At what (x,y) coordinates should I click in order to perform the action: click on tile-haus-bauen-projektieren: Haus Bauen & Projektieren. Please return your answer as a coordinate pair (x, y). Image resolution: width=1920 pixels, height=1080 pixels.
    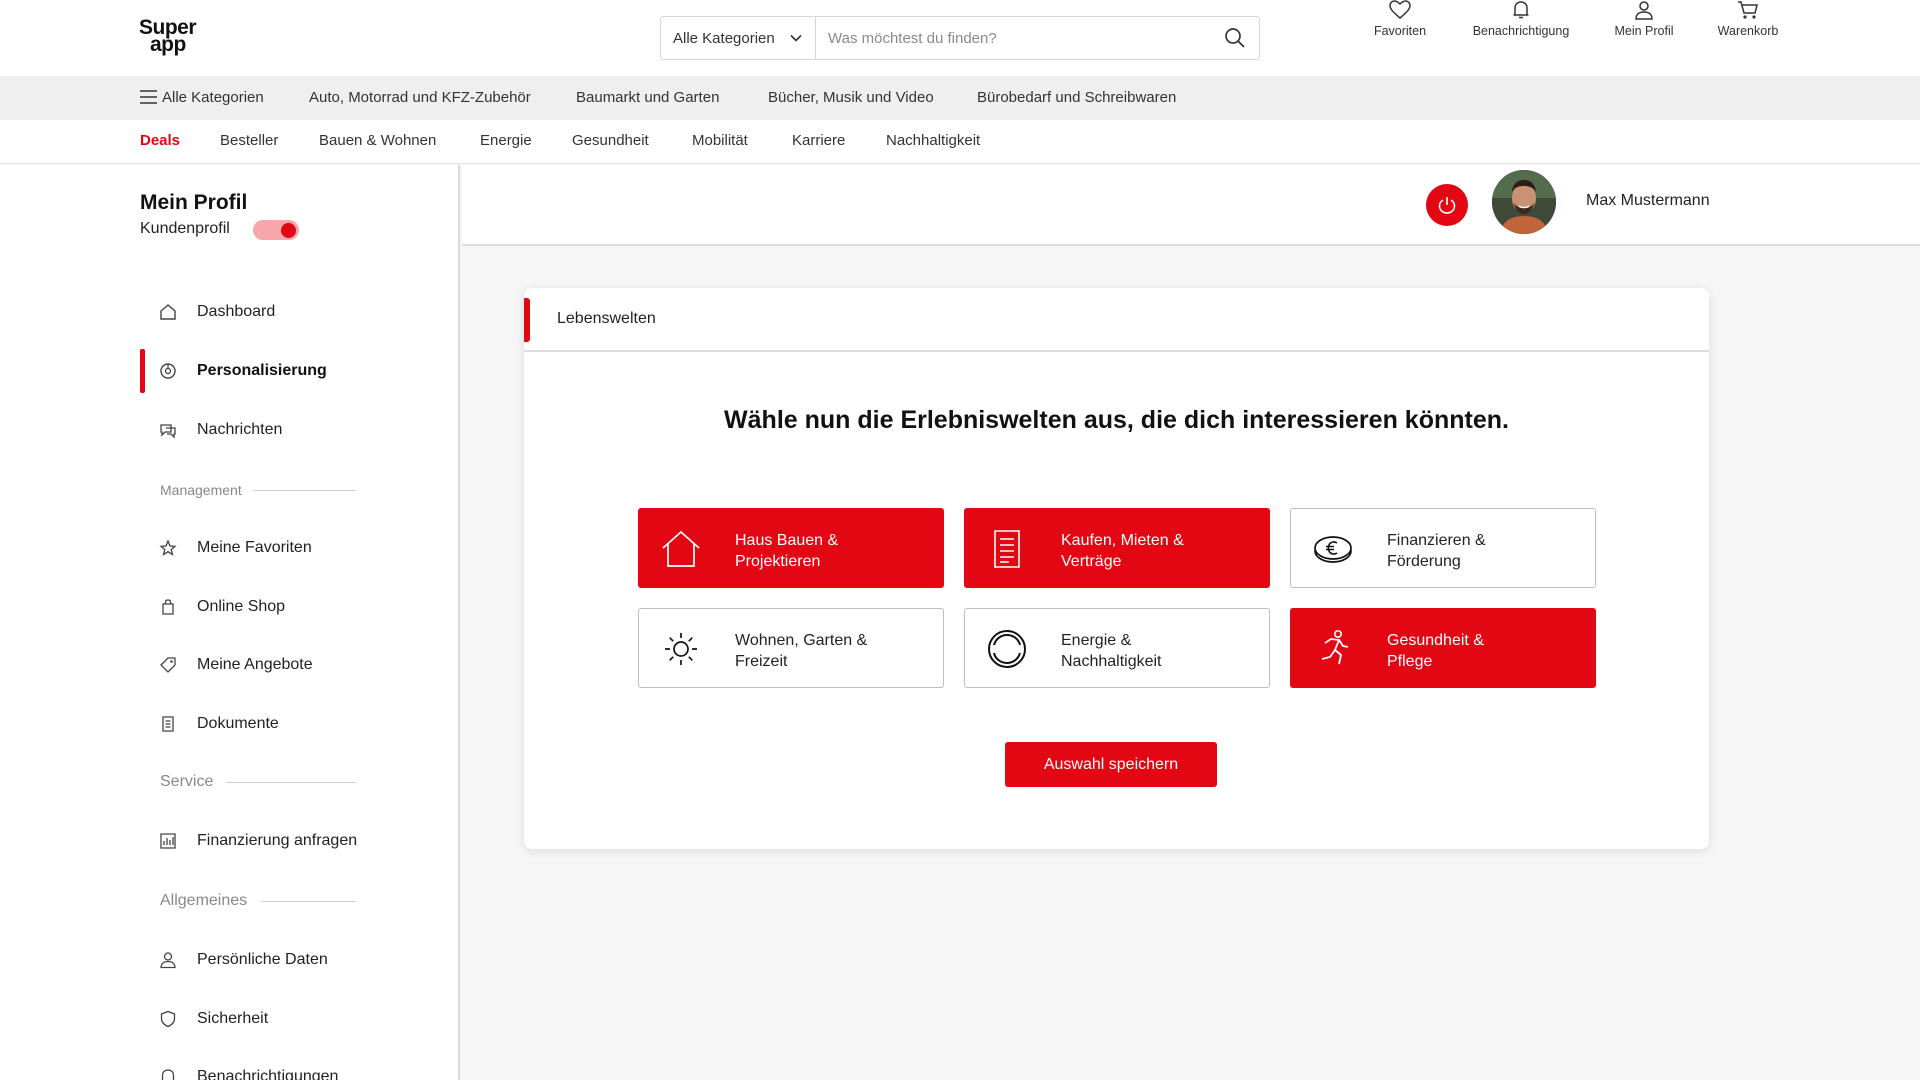
    Looking at the image, I should click on (791, 548).